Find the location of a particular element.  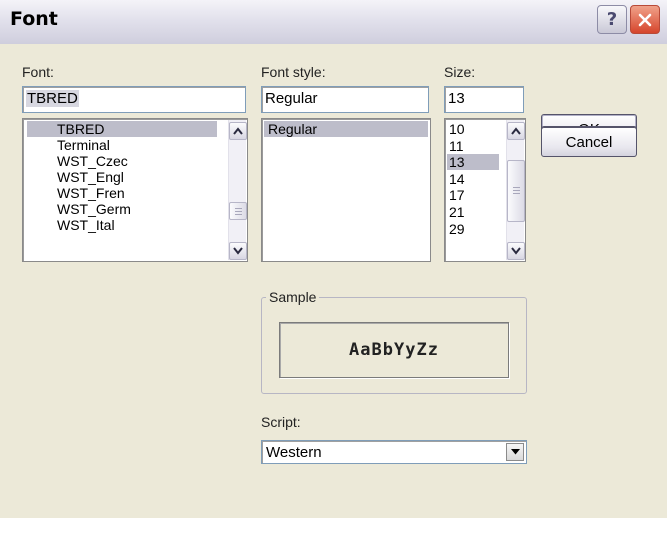

sample-group: Sample AaBbYyZz is located at coordinates (394, 341).